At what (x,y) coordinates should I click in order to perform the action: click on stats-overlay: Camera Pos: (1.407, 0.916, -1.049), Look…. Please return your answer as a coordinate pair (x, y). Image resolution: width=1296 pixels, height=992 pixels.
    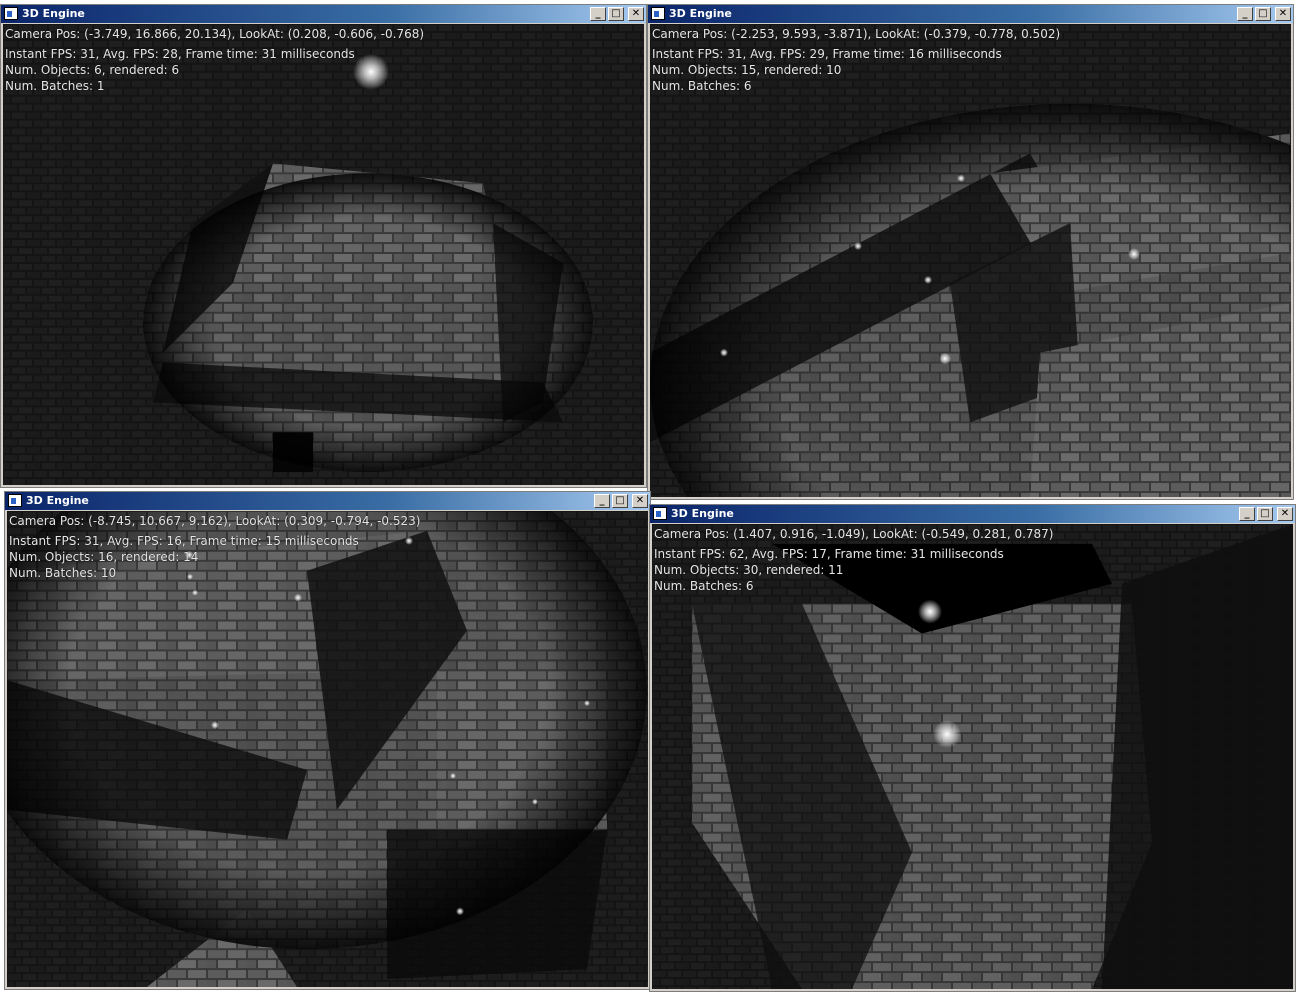
    Looking at the image, I should click on (854, 560).